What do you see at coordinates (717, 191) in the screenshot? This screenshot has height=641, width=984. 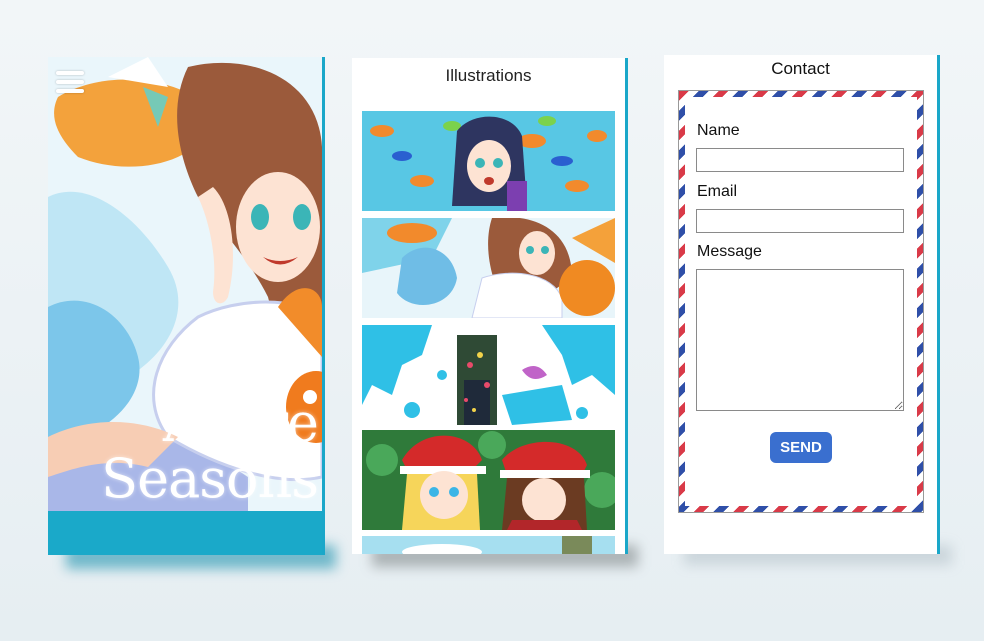 I see `email-label: Email` at bounding box center [717, 191].